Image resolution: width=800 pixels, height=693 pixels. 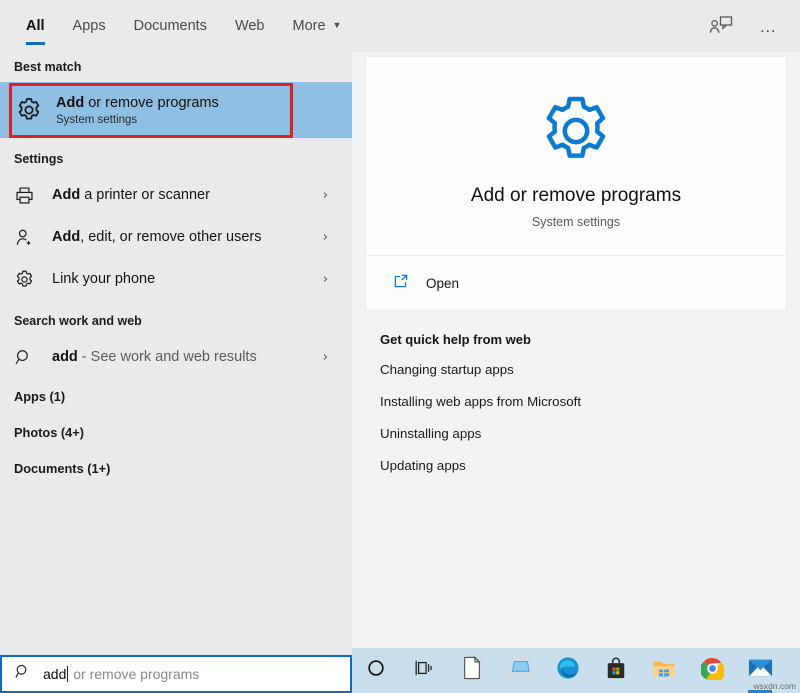 I want to click on tab-all-label: All, so click(x=35, y=26).